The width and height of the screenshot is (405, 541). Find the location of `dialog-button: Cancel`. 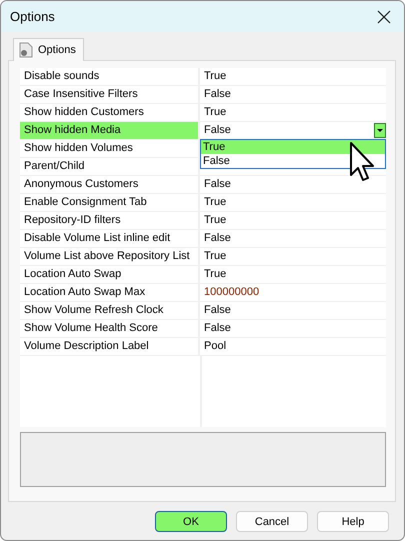

dialog-button: Cancel is located at coordinates (272, 521).